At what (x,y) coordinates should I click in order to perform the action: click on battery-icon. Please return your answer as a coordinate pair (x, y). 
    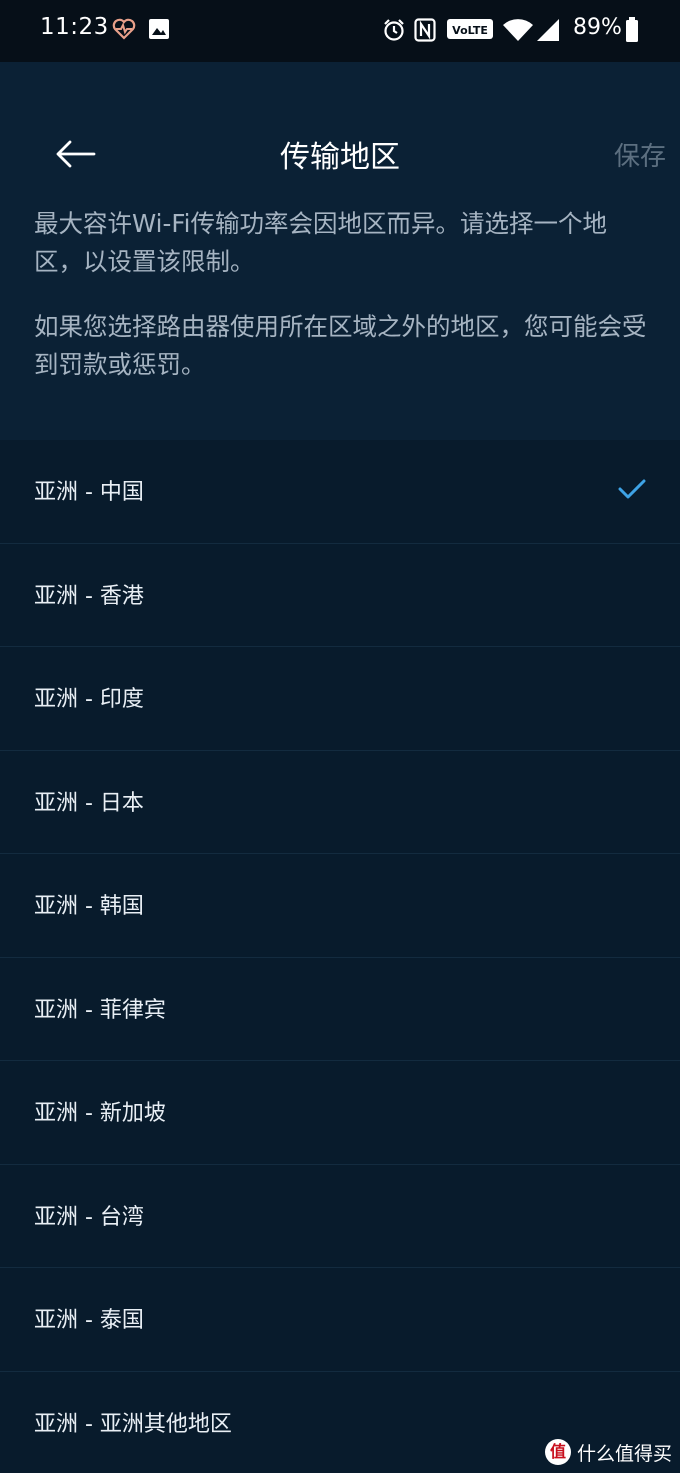
    Looking at the image, I should click on (632, 29).